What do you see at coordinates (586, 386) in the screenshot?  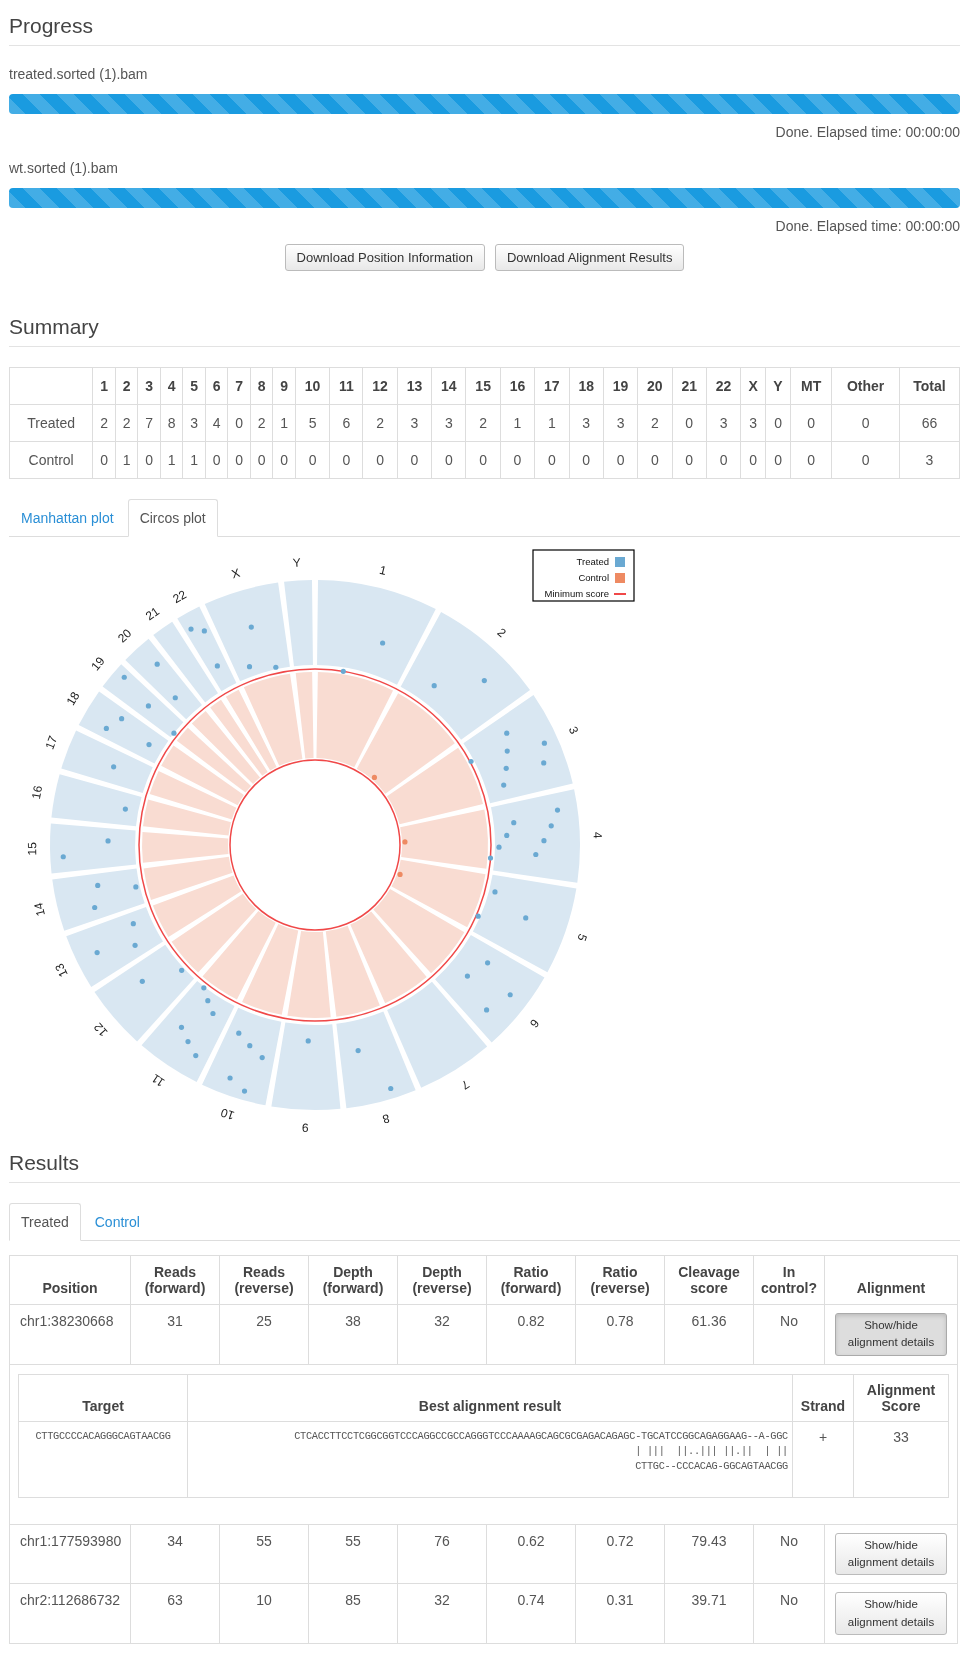 I see `column-header: 18` at bounding box center [586, 386].